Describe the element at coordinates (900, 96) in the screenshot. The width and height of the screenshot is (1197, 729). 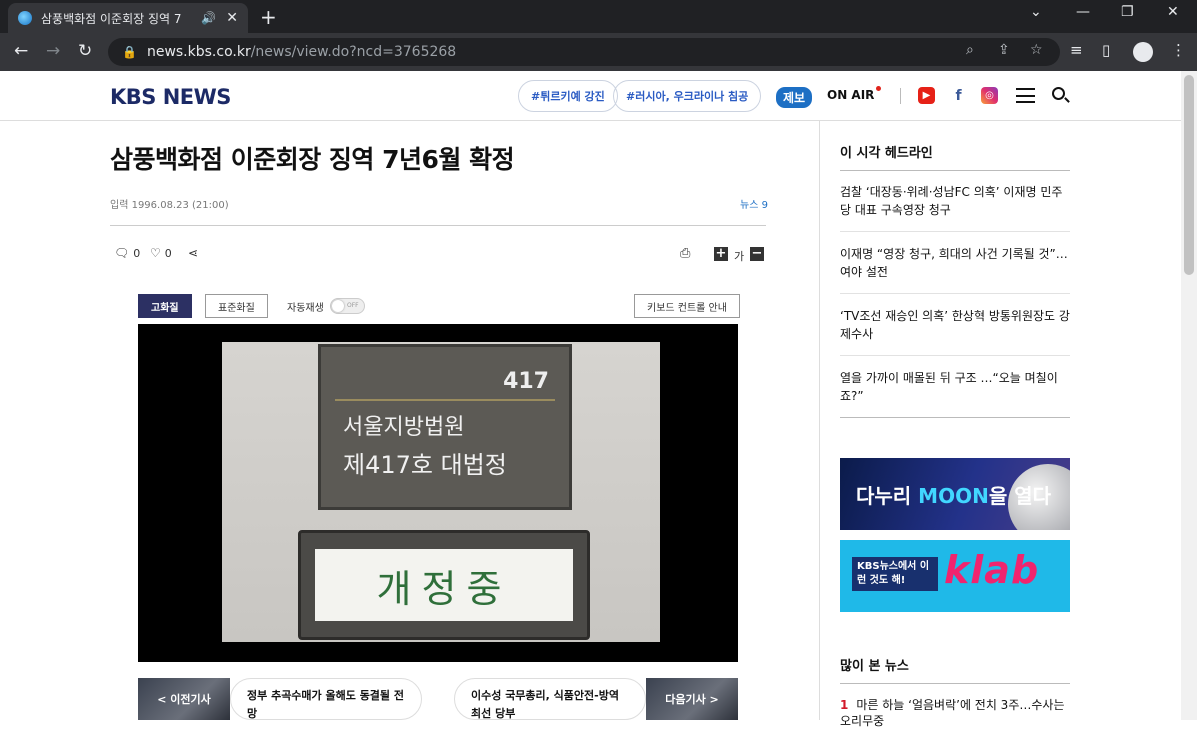
I see `header-divider` at that location.